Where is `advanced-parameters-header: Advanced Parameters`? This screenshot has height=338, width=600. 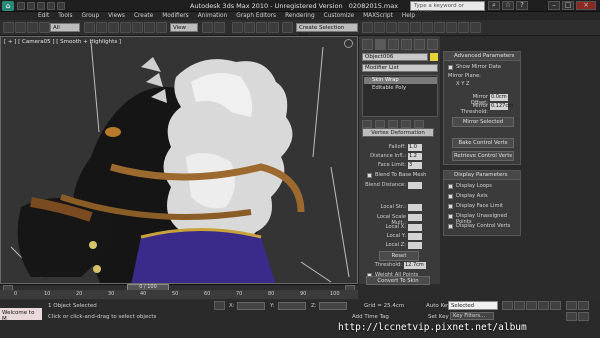 advanced-parameters-header: Advanced Parameters is located at coordinates (482, 56).